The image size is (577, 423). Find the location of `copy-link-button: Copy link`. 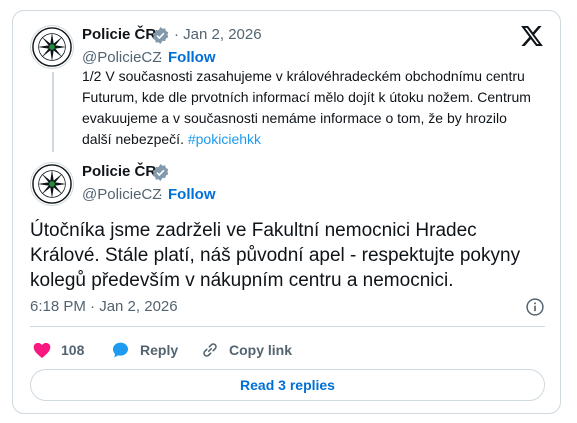

copy-link-button: Copy link is located at coordinates (246, 350).